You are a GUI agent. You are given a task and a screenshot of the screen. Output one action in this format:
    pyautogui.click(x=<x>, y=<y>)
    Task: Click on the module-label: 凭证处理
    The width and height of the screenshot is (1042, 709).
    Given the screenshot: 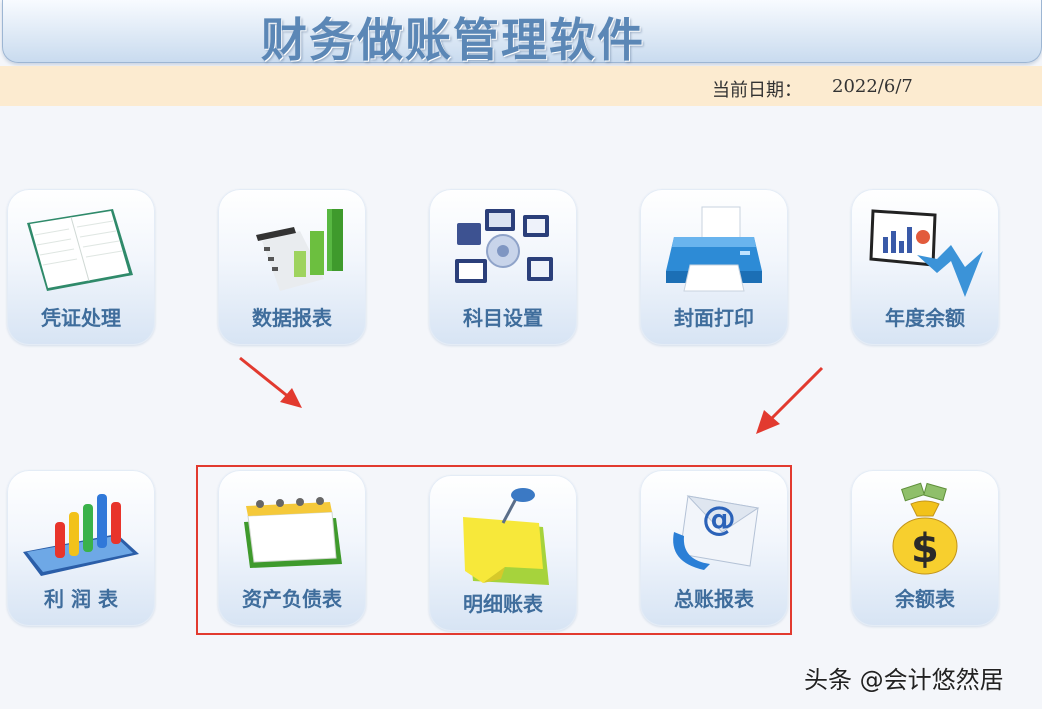 What is the action you would take?
    pyautogui.click(x=81, y=318)
    